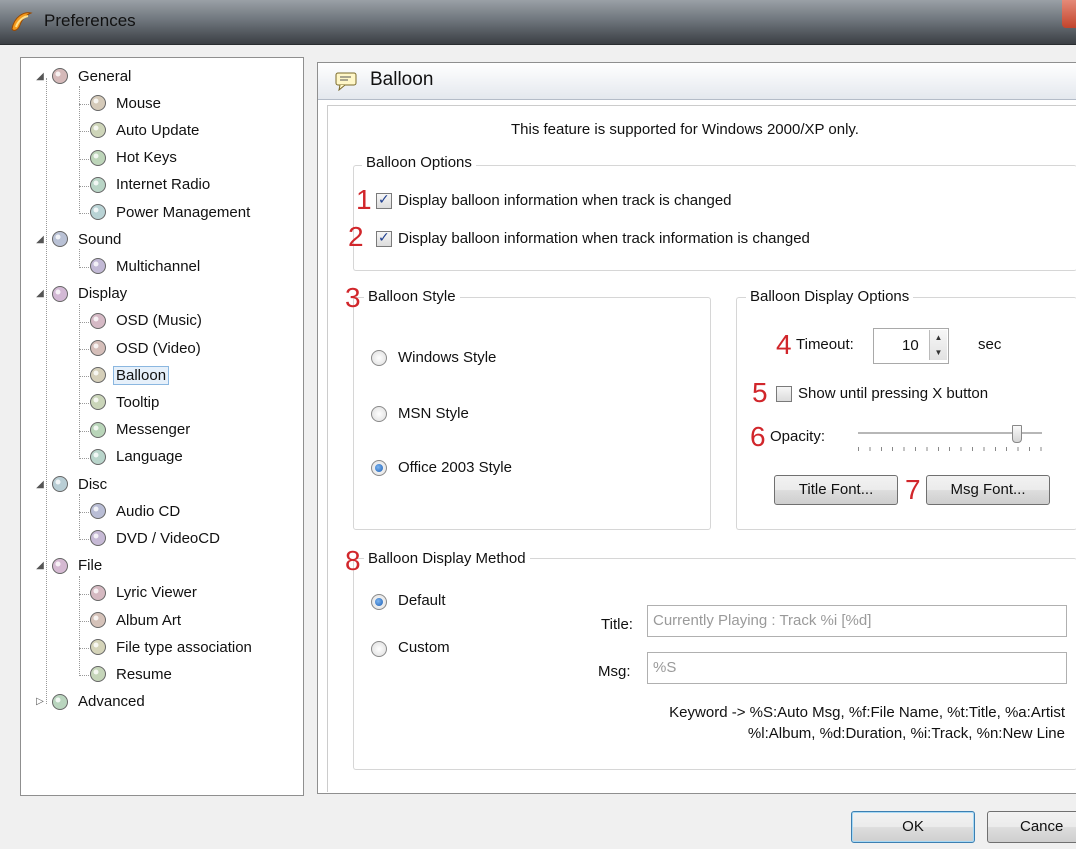 Image resolution: width=1076 pixels, height=849 pixels. What do you see at coordinates (617, 624) in the screenshot?
I see `title-format-label: Title:` at bounding box center [617, 624].